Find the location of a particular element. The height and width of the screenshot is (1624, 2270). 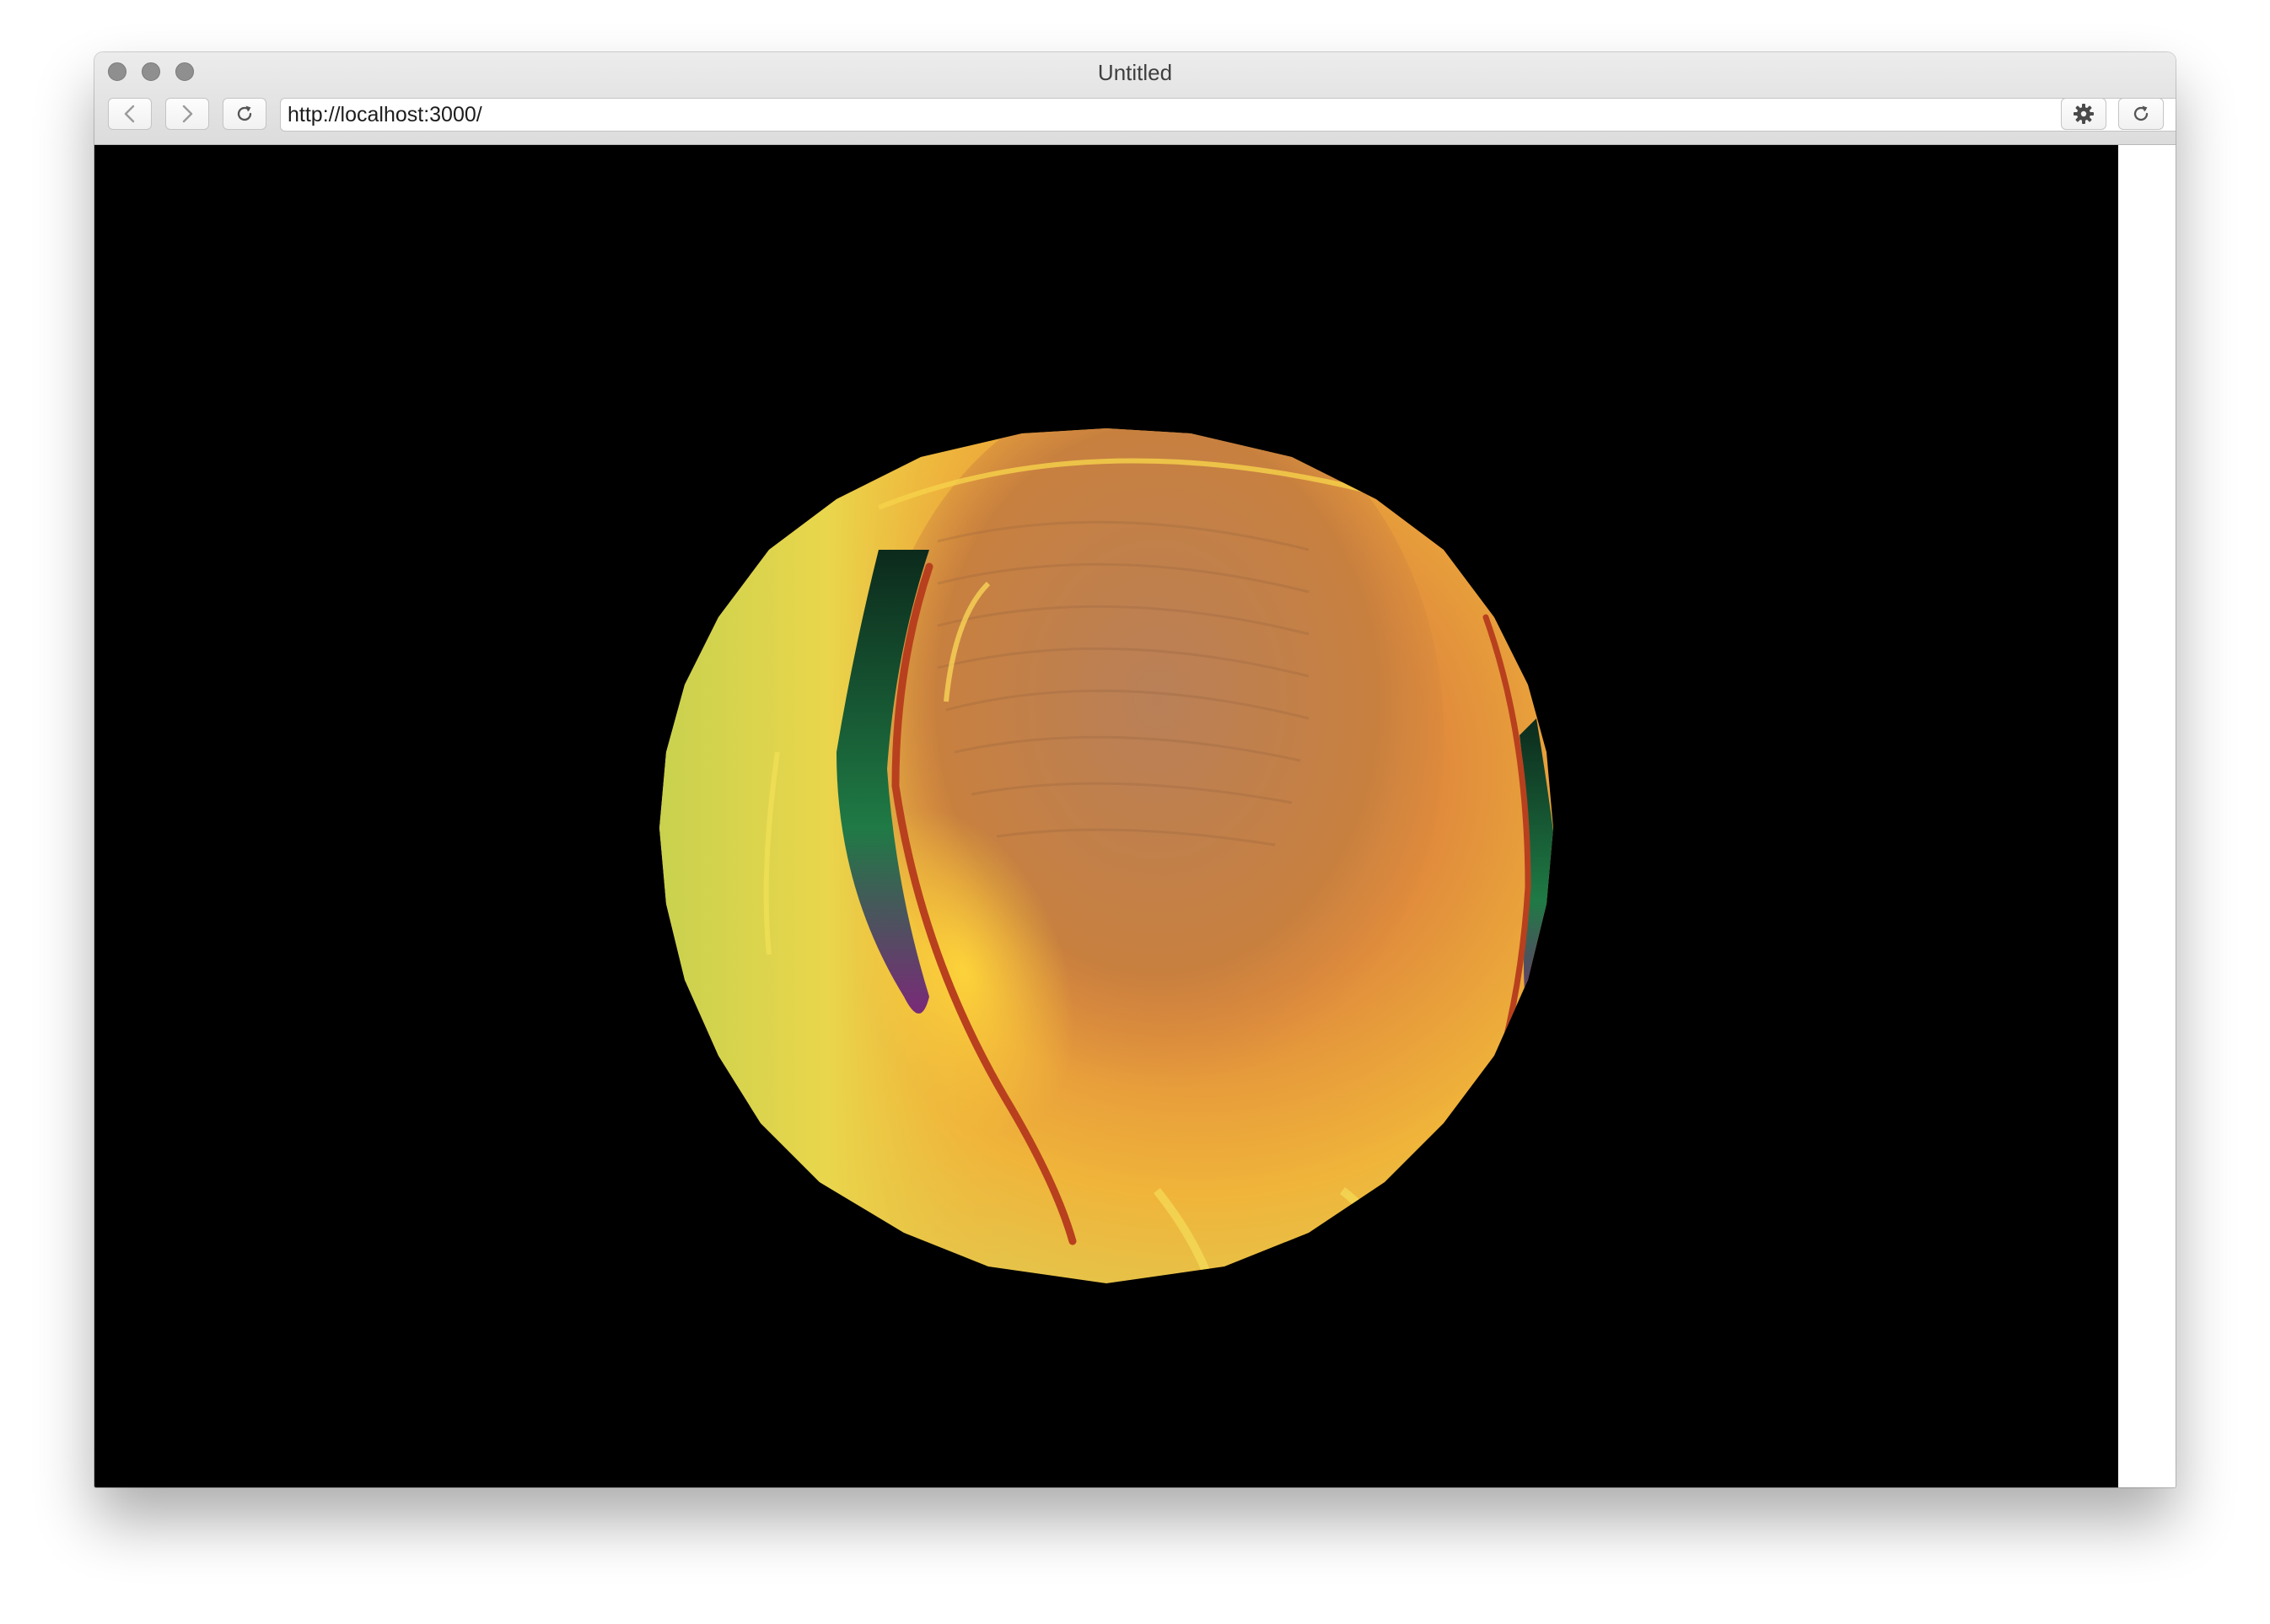

forward-button is located at coordinates (187, 114).